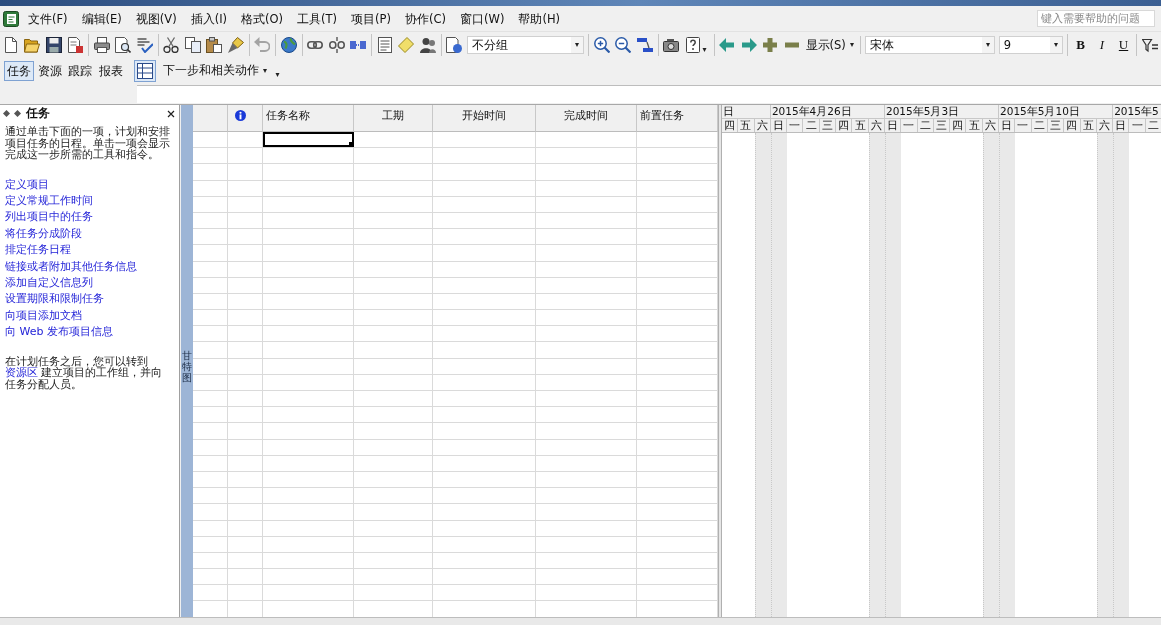 The image size is (1161, 625). I want to click on document-icon, so click(75, 45).